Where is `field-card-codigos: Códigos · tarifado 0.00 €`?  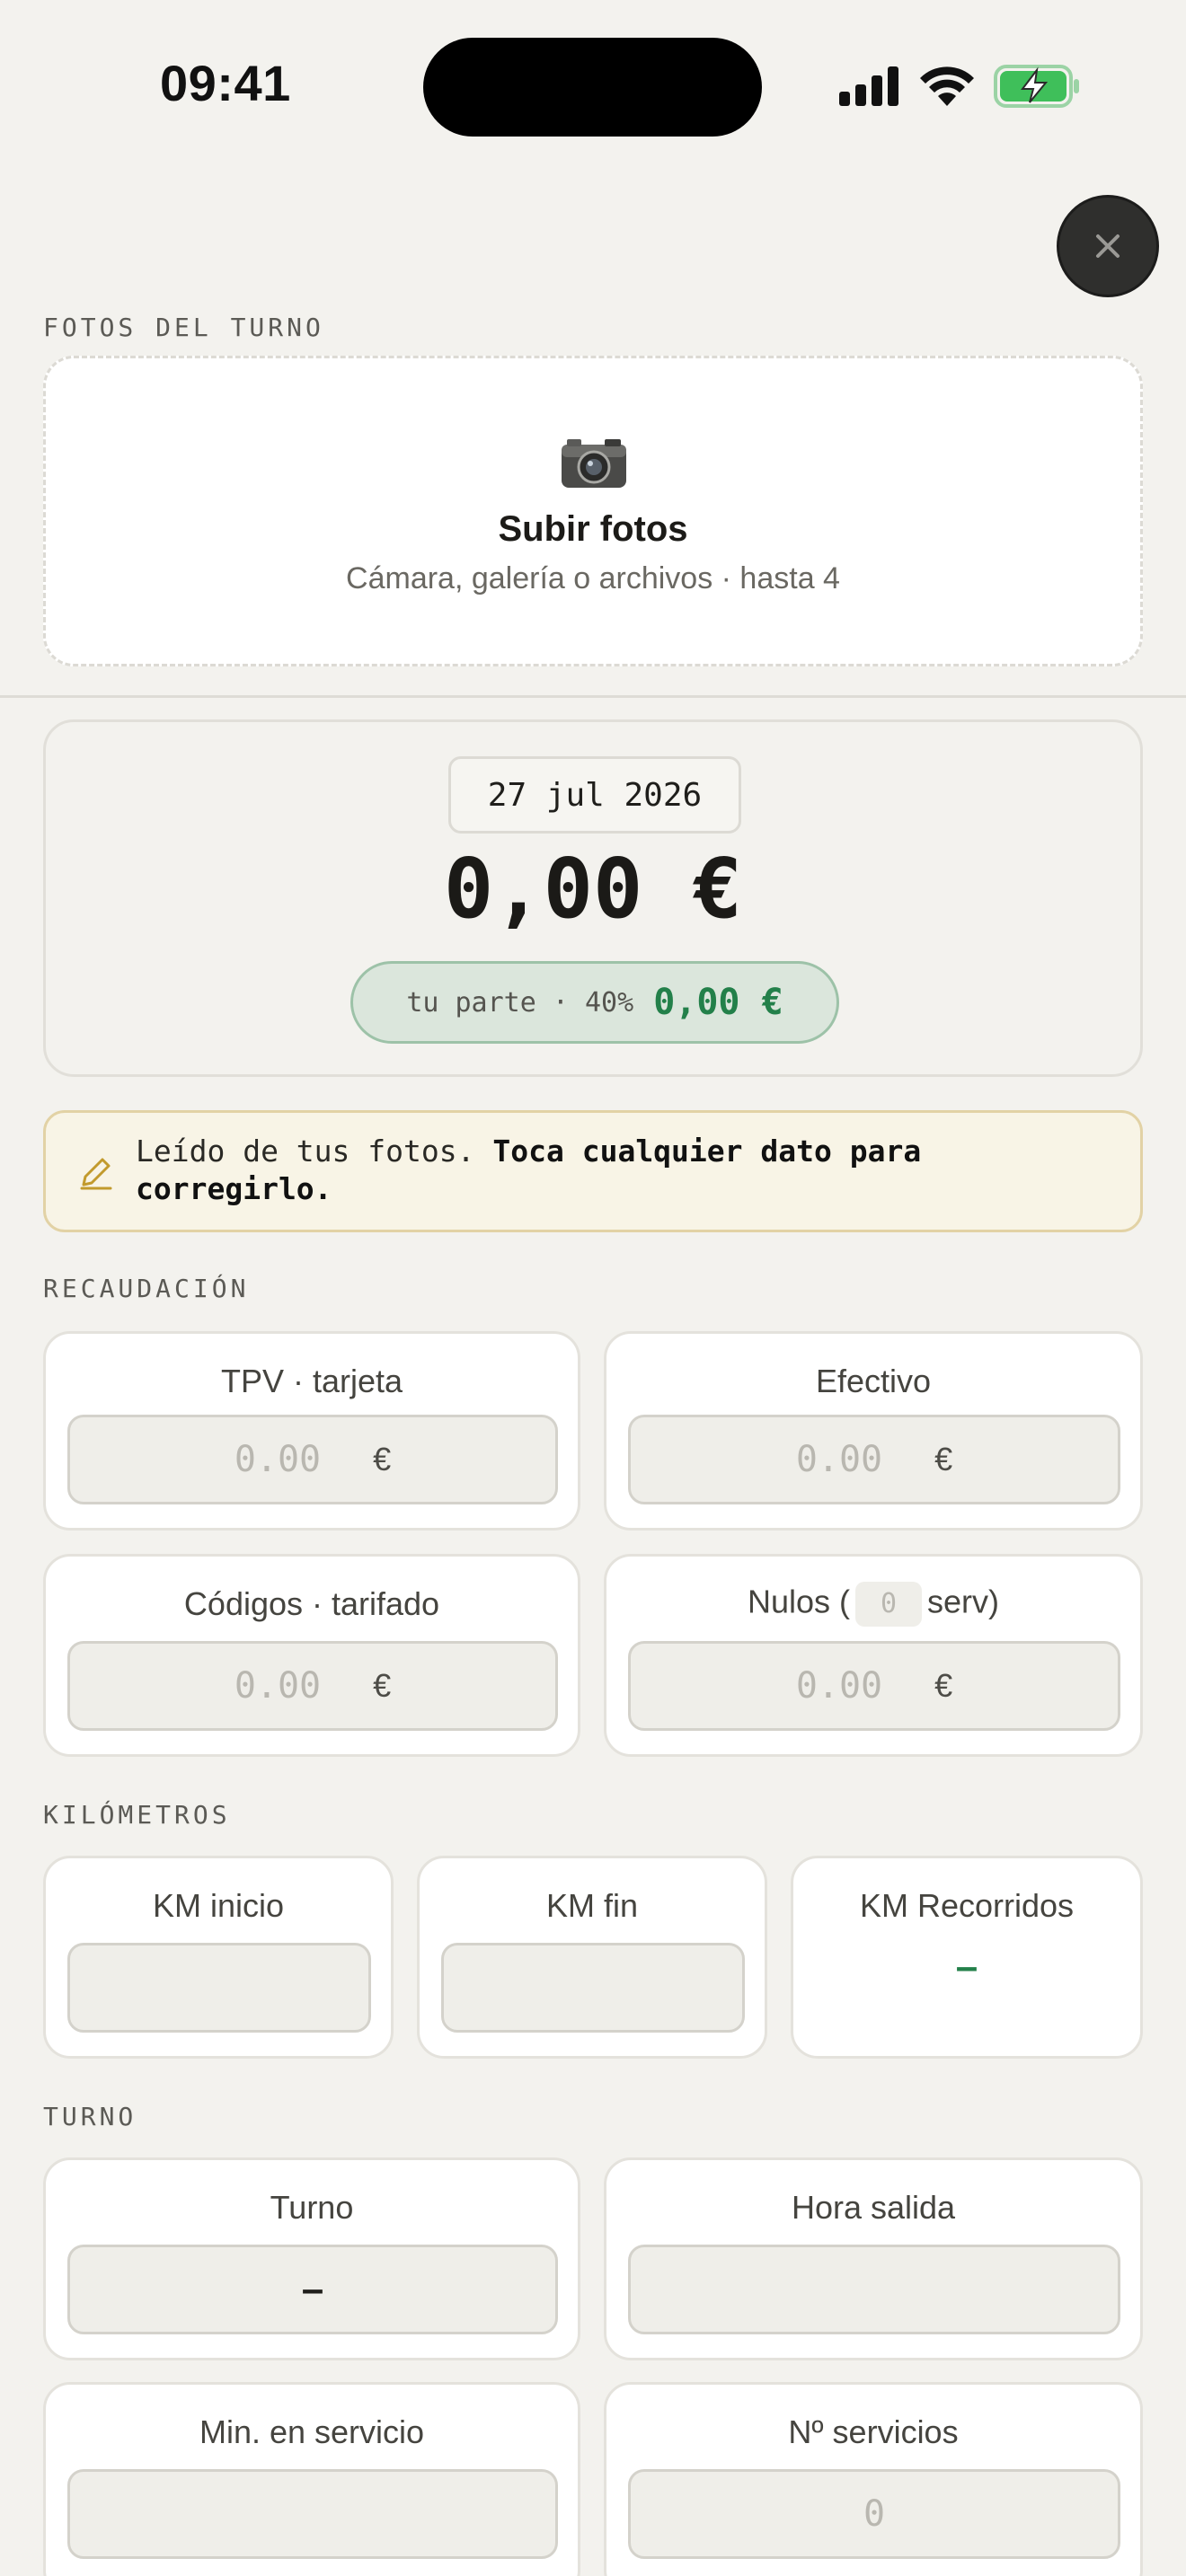
field-card-codigos: Códigos · tarifado 0.00 € is located at coordinates (311, 1655).